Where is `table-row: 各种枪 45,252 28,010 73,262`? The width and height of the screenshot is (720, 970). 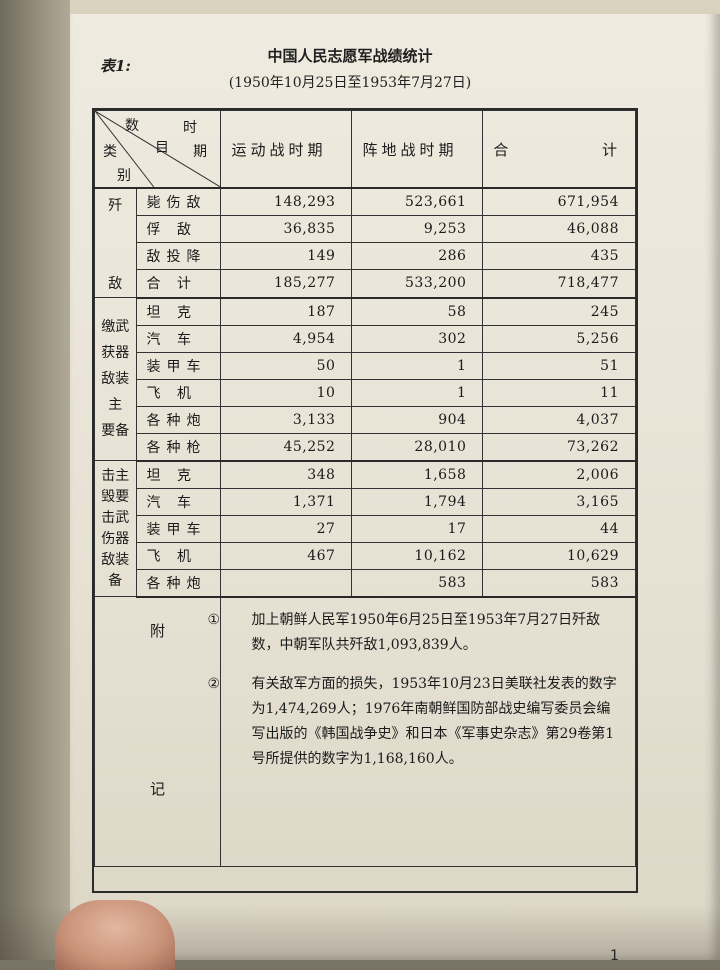 table-row: 各种枪 45,252 28,010 73,262 is located at coordinates (365, 447).